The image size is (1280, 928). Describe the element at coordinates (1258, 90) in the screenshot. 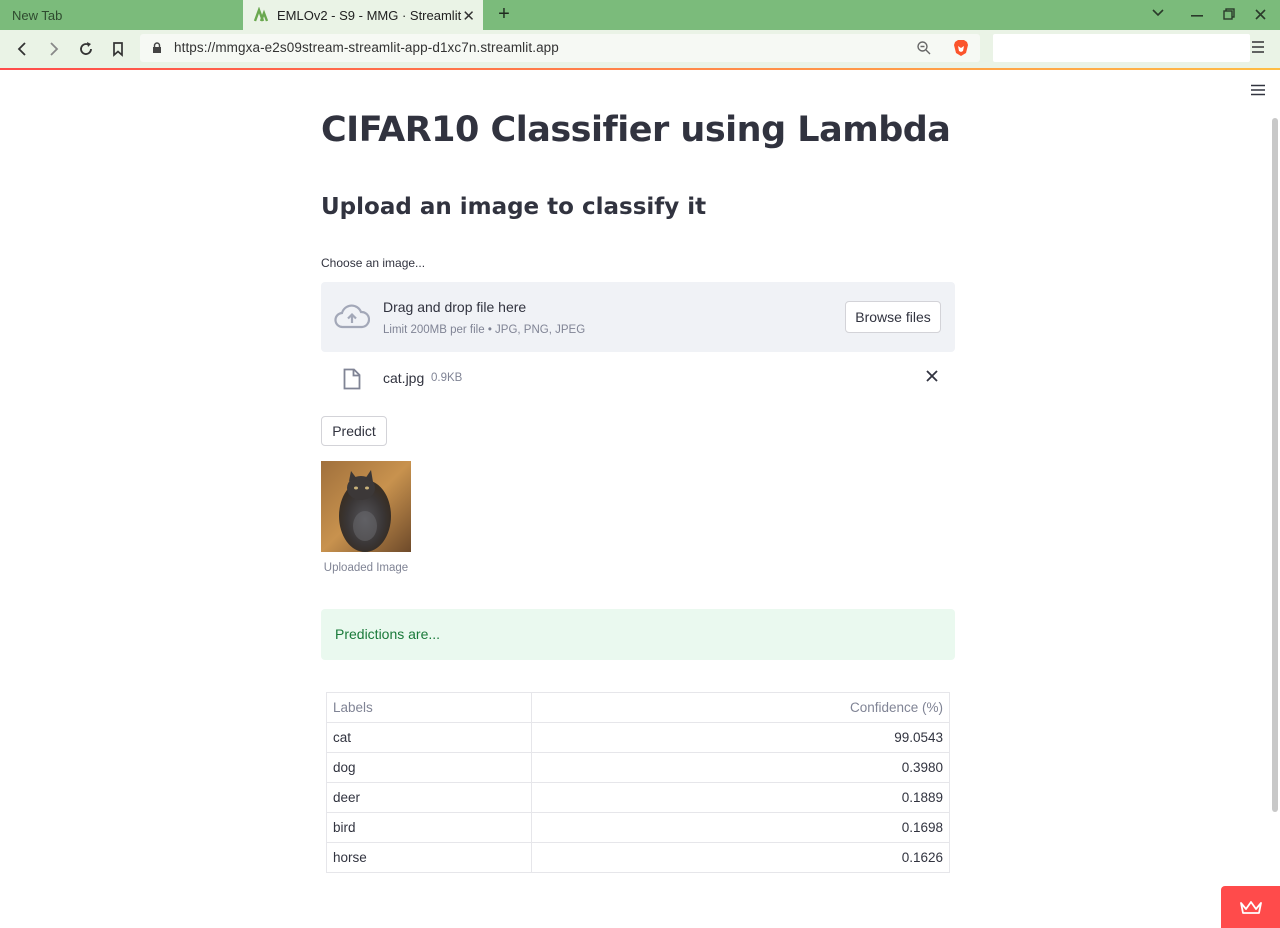

I see `app-menu-icon` at that location.